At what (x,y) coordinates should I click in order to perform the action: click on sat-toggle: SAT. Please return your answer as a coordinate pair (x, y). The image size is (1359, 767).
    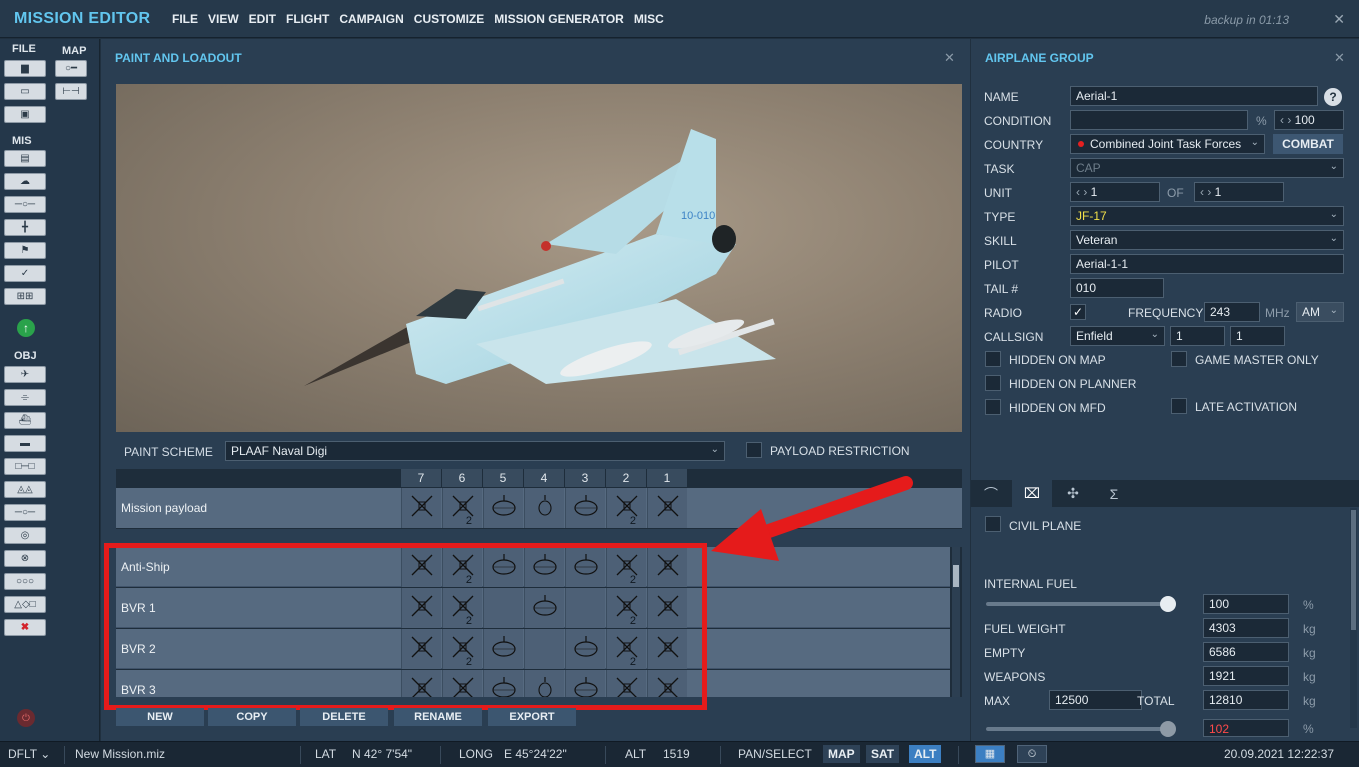
    Looking at the image, I should click on (883, 754).